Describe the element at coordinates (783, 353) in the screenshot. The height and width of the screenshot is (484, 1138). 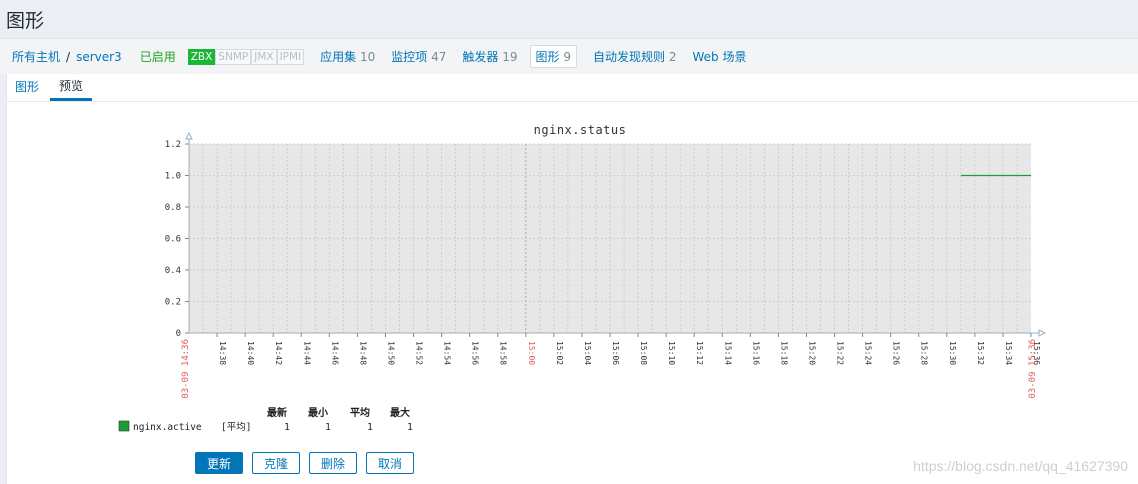
I see `x-tick-label: 15:18` at that location.